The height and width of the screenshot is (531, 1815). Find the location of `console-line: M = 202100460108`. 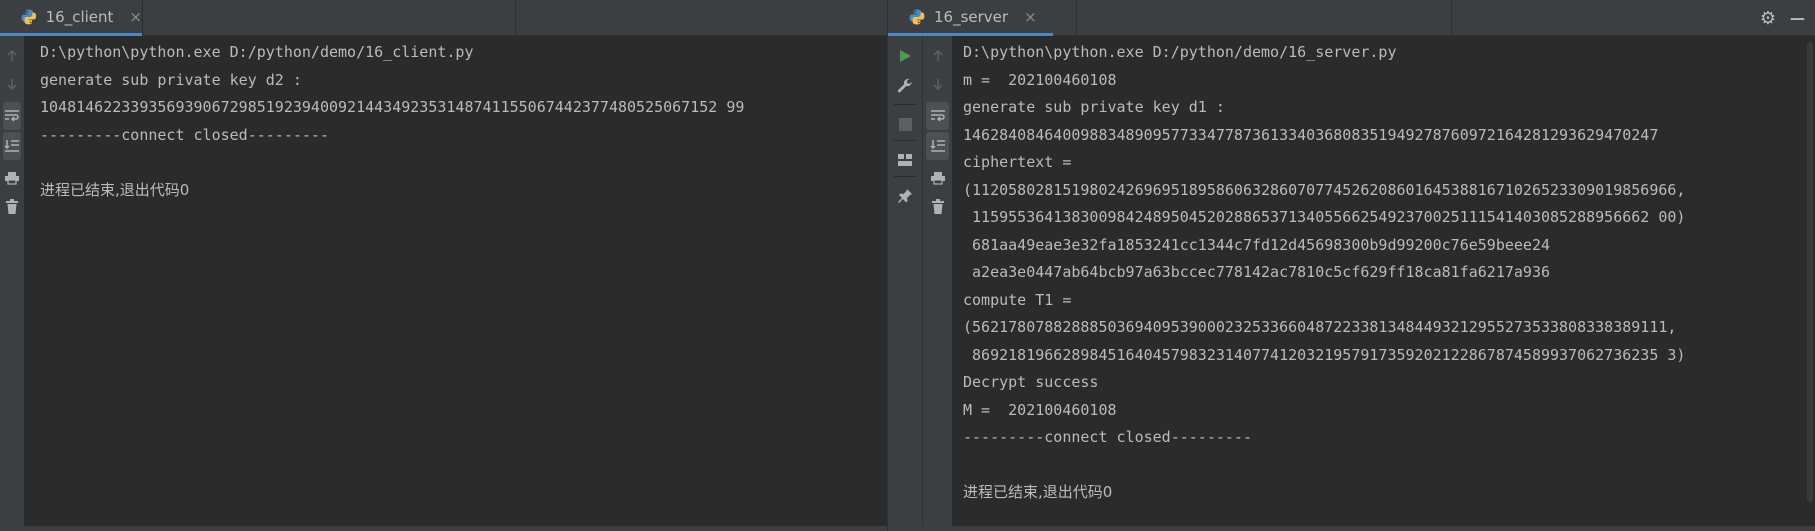

console-line: M = 202100460108 is located at coordinates (1040, 409).